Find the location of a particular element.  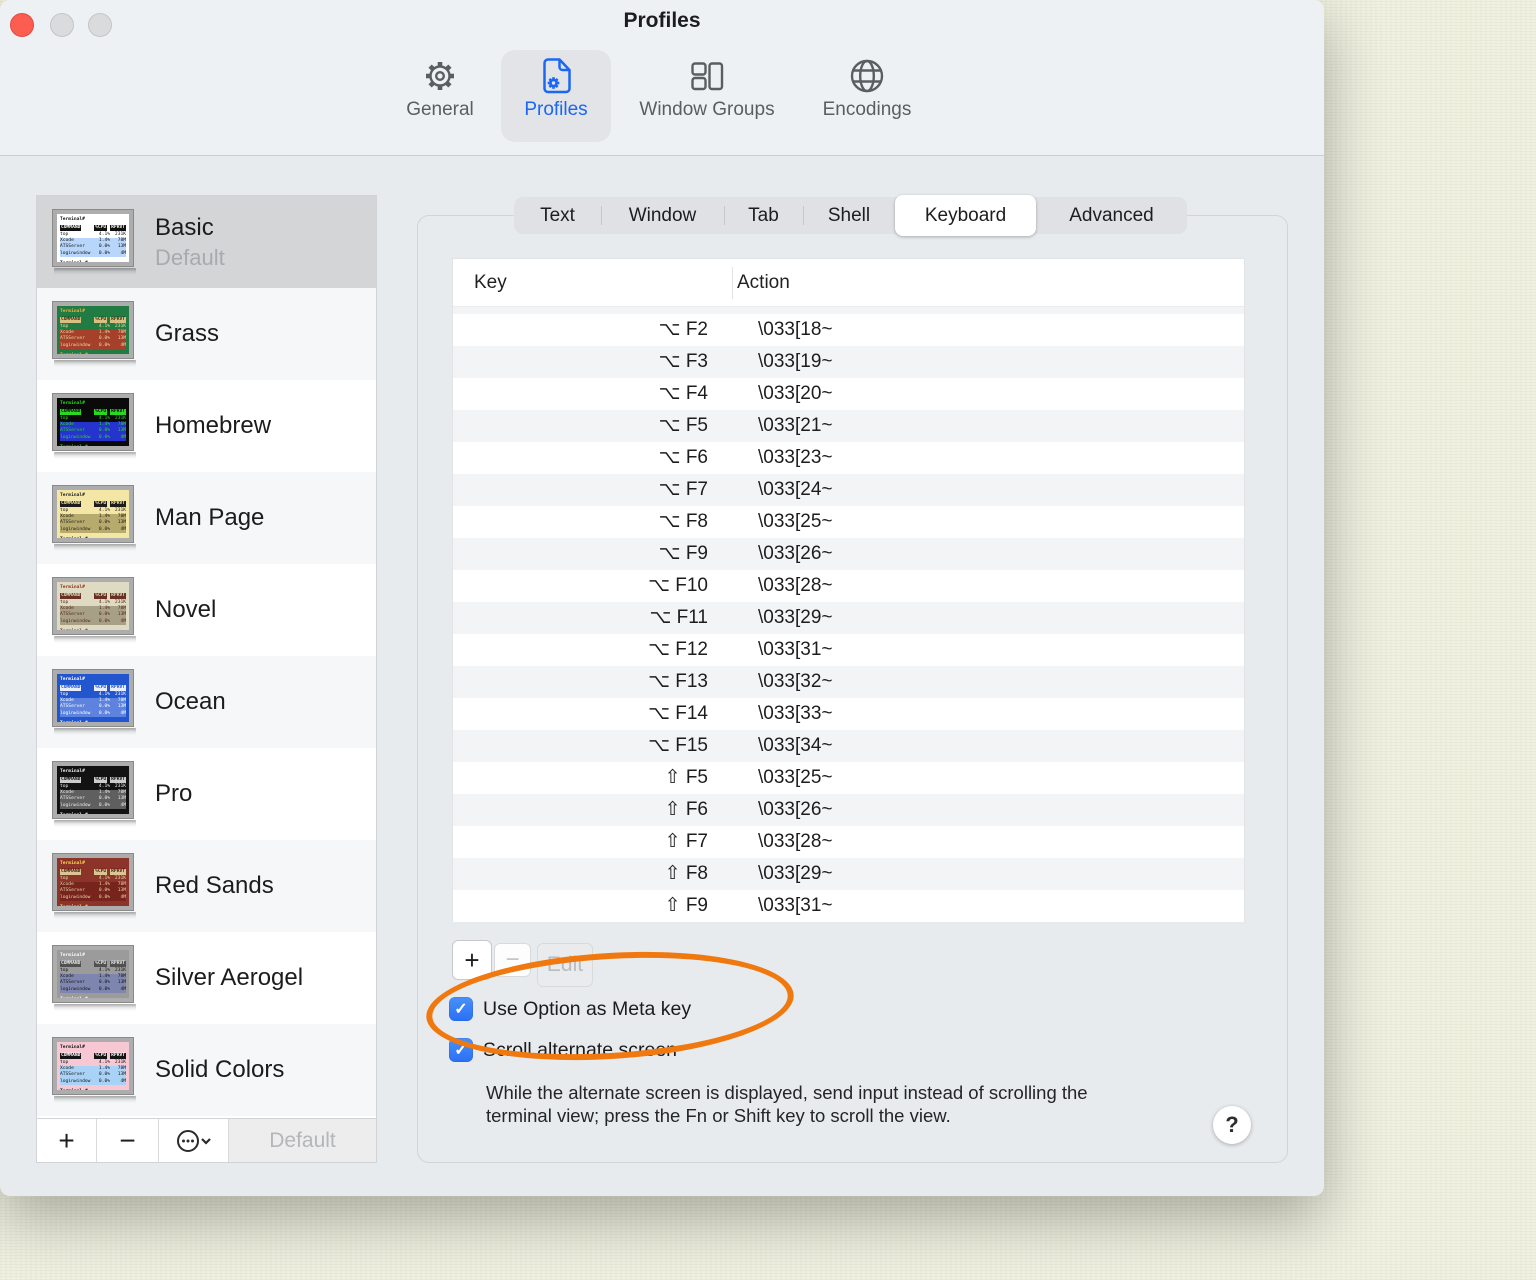

tab-window: Window is located at coordinates (662, 215).